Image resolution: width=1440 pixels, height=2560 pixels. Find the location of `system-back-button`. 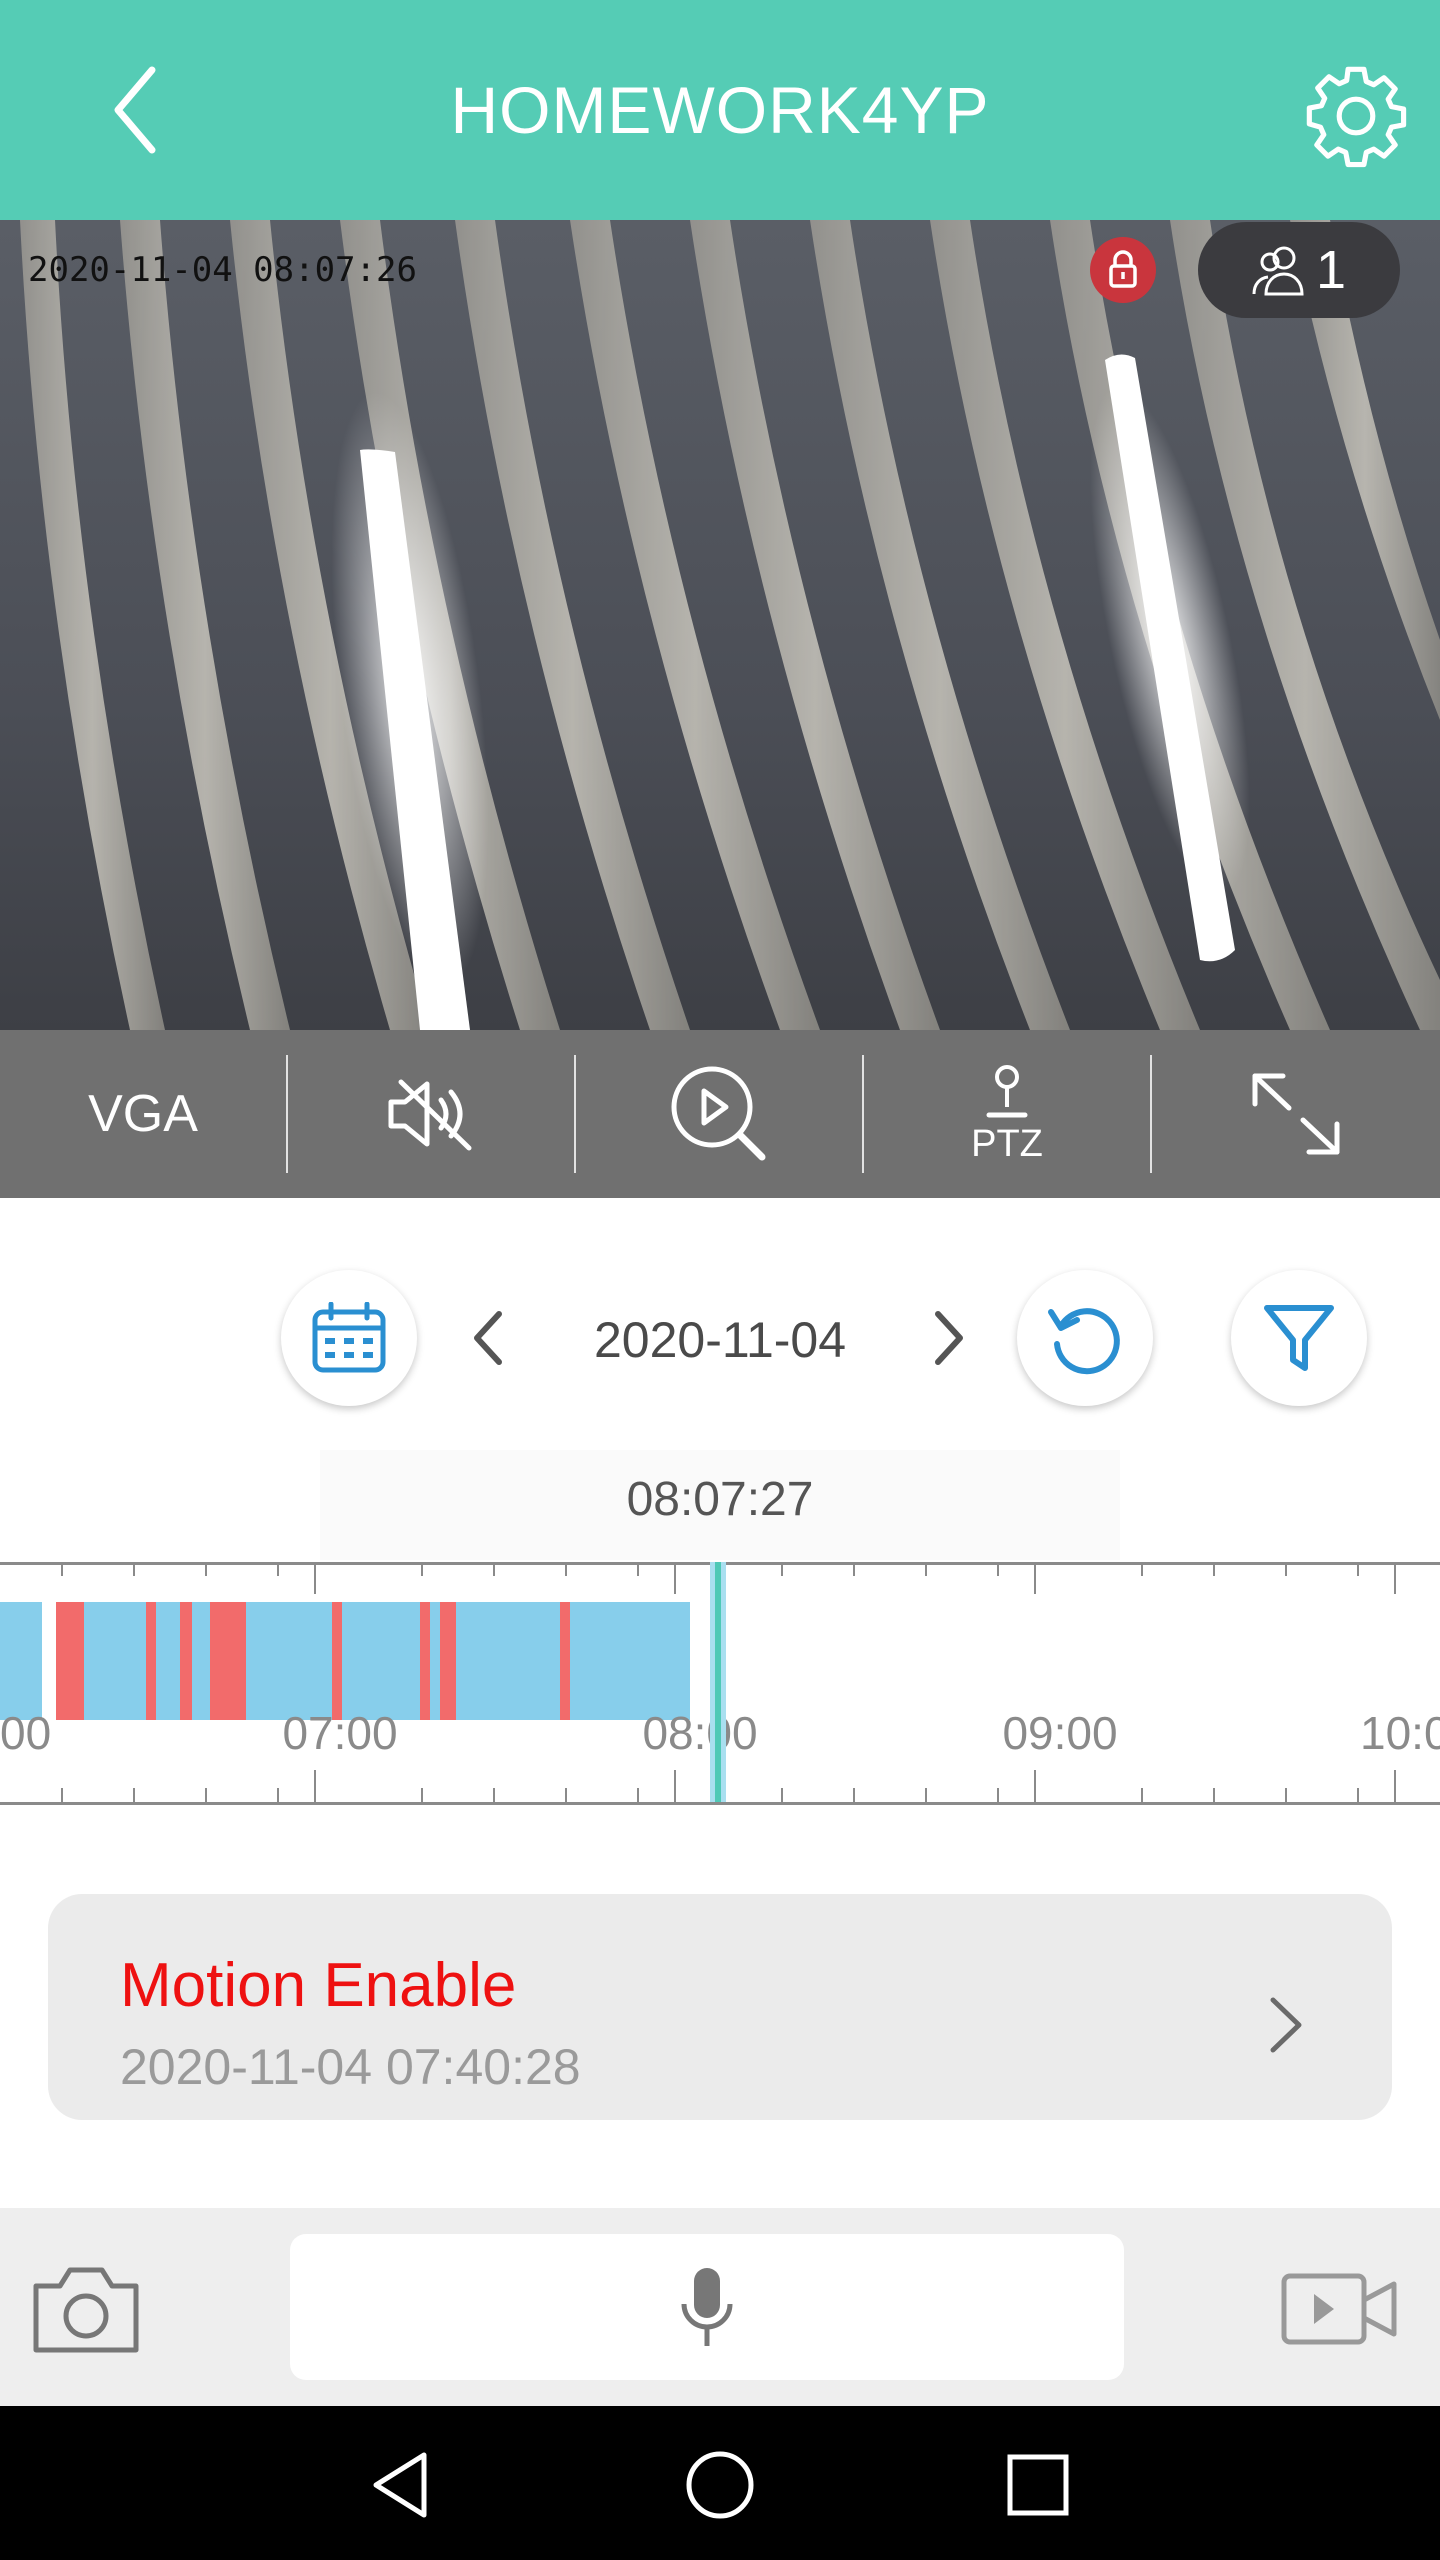

system-back-button is located at coordinates (402, 2485).